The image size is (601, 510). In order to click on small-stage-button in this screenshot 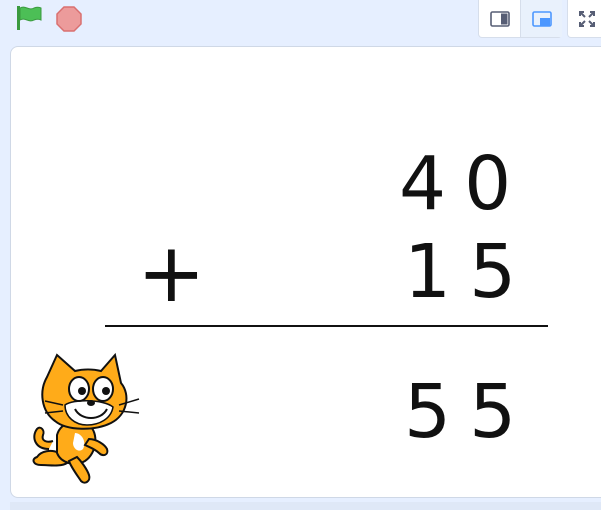, I will do `click(499, 18)`.